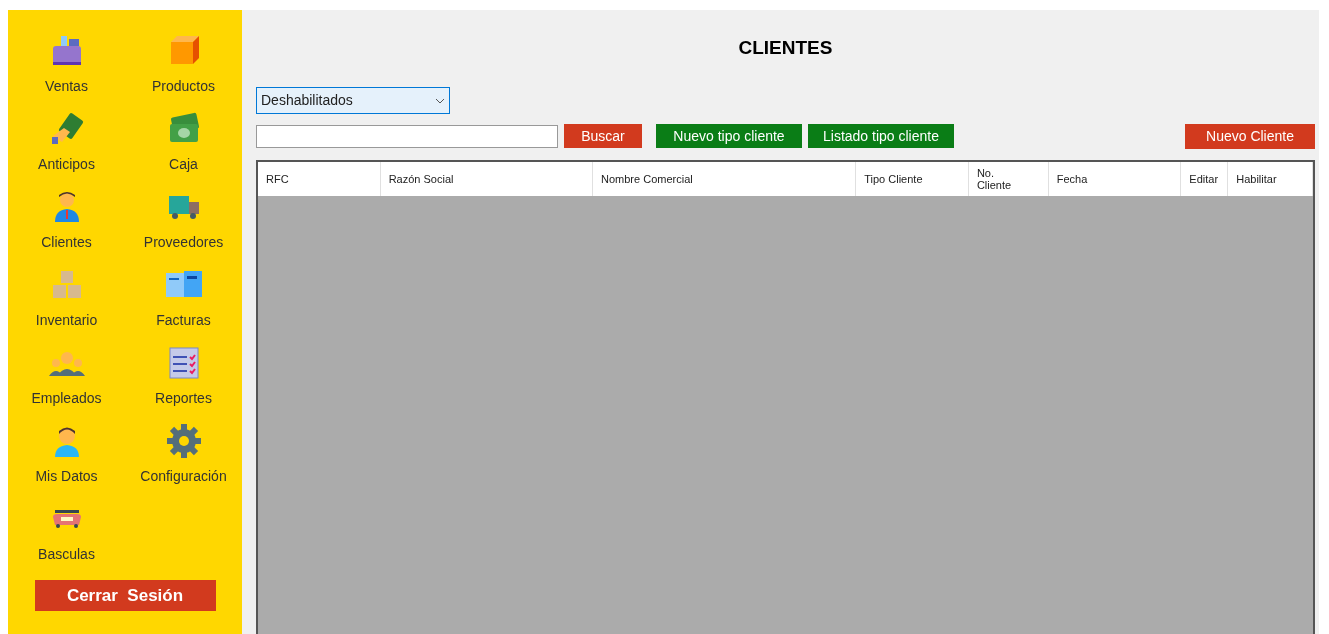  Describe the element at coordinates (183, 363) in the screenshot. I see `checklist-icon` at that location.